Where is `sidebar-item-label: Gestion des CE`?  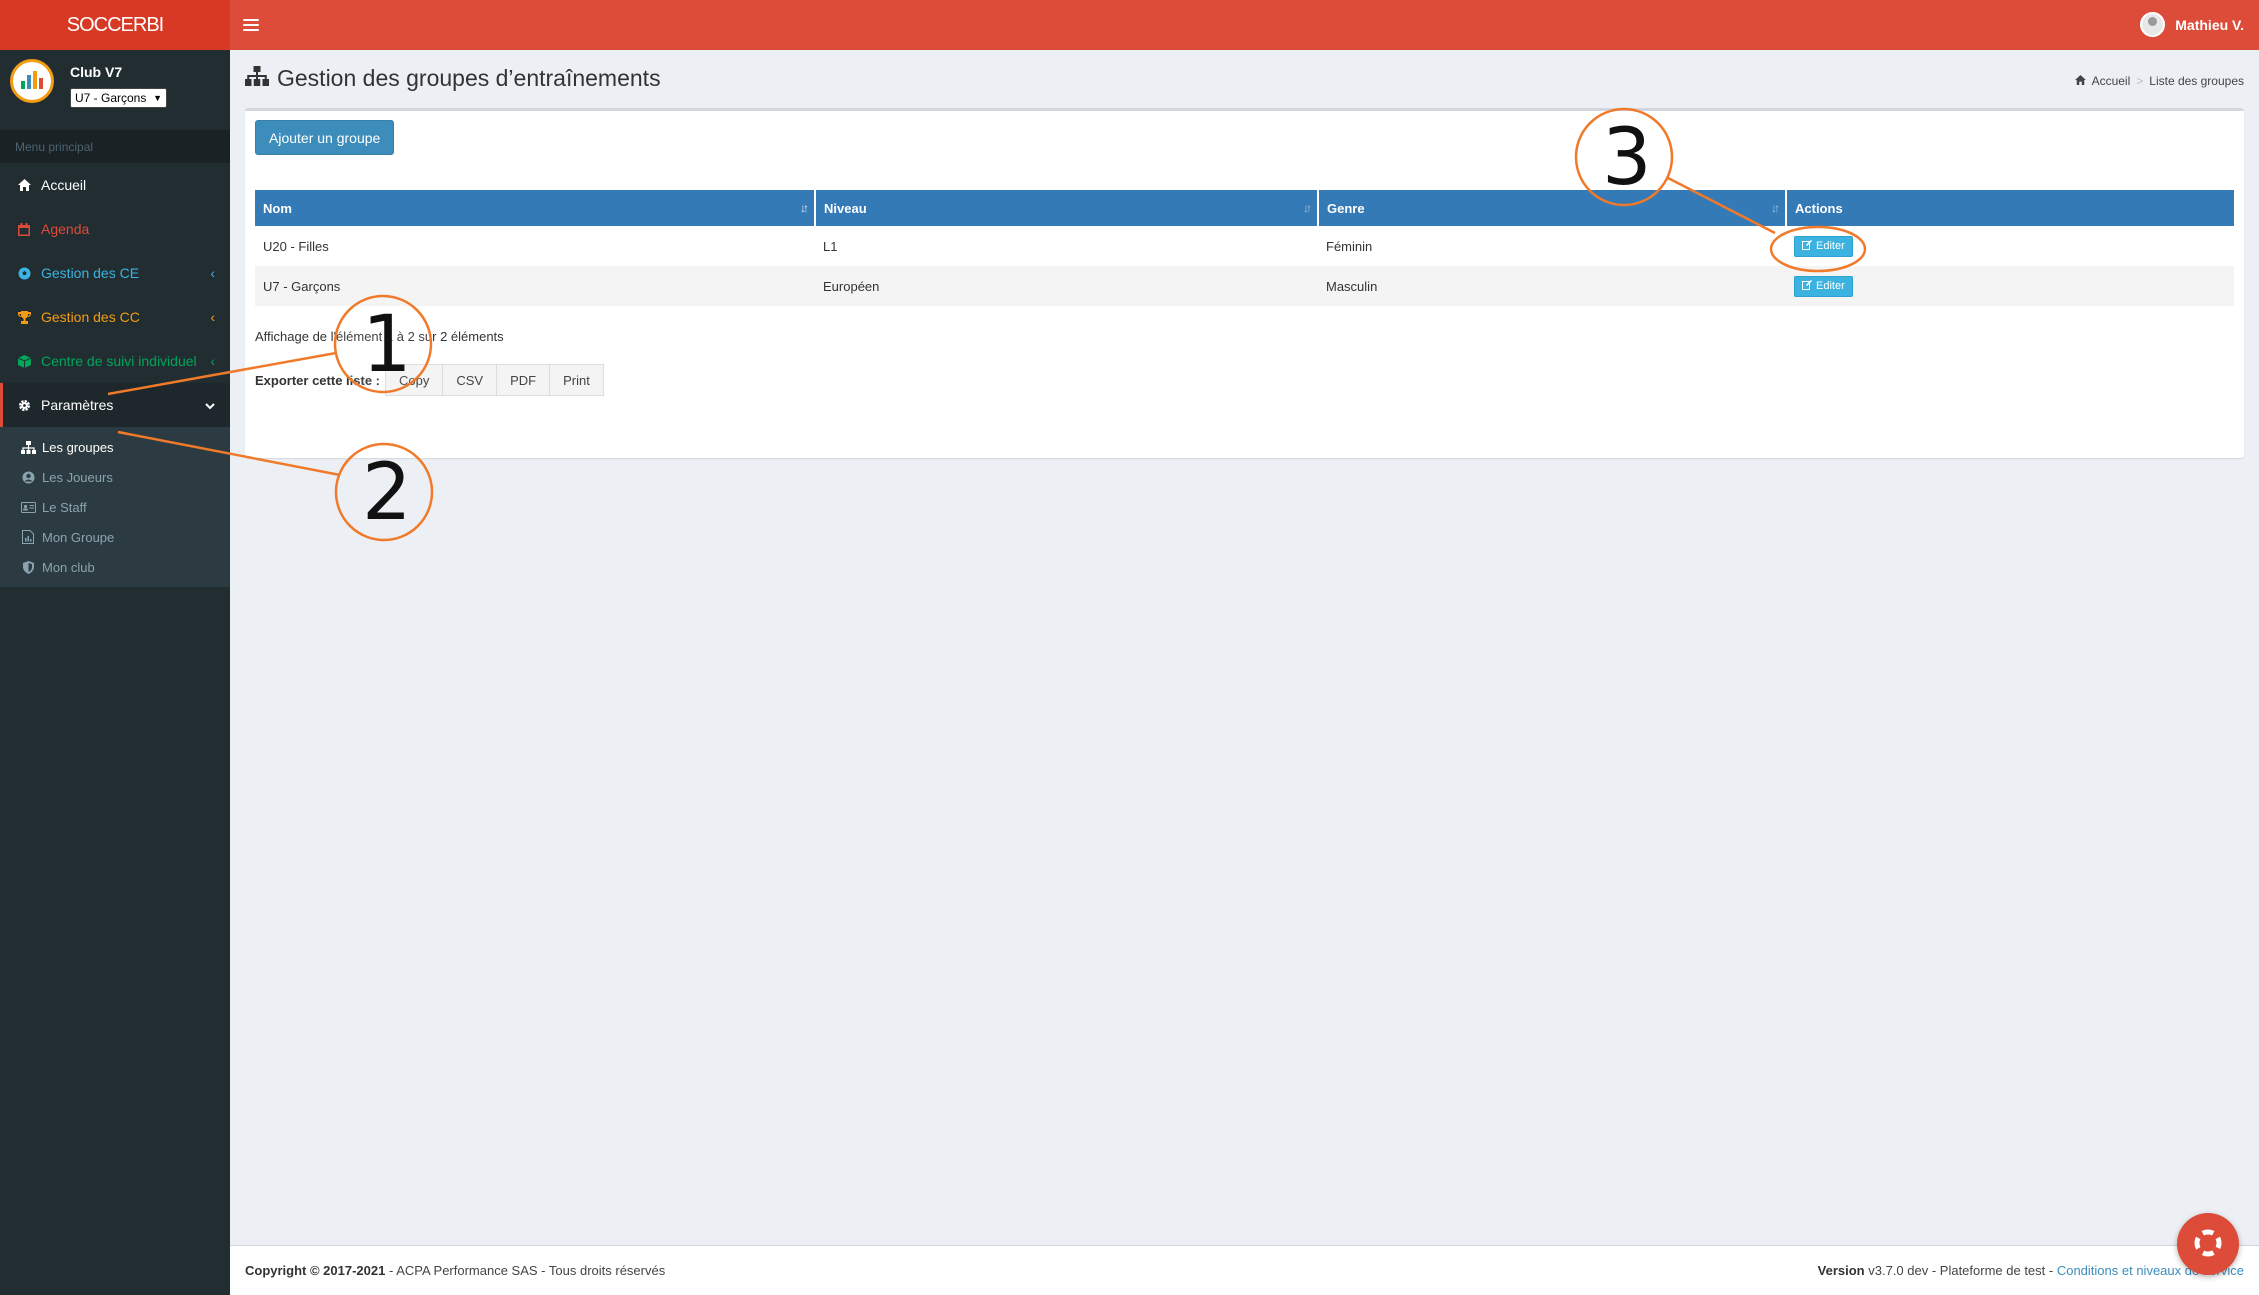 sidebar-item-label: Gestion des CE is located at coordinates (90, 273).